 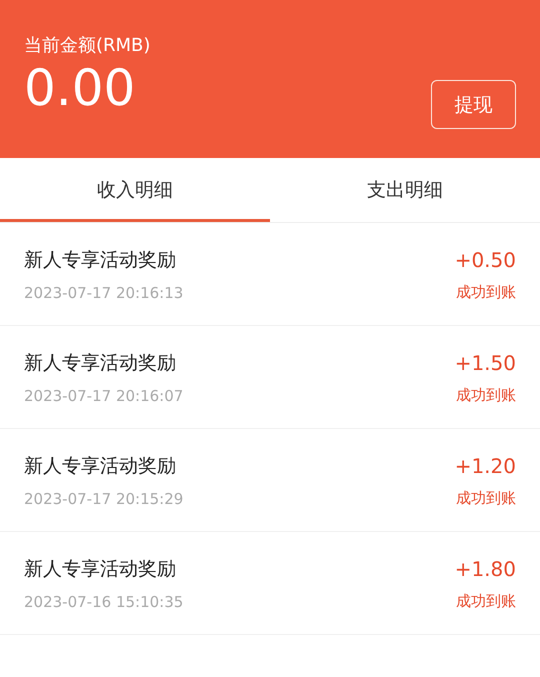 What do you see at coordinates (485, 466) in the screenshot?
I see `record-amount: +1.20` at bounding box center [485, 466].